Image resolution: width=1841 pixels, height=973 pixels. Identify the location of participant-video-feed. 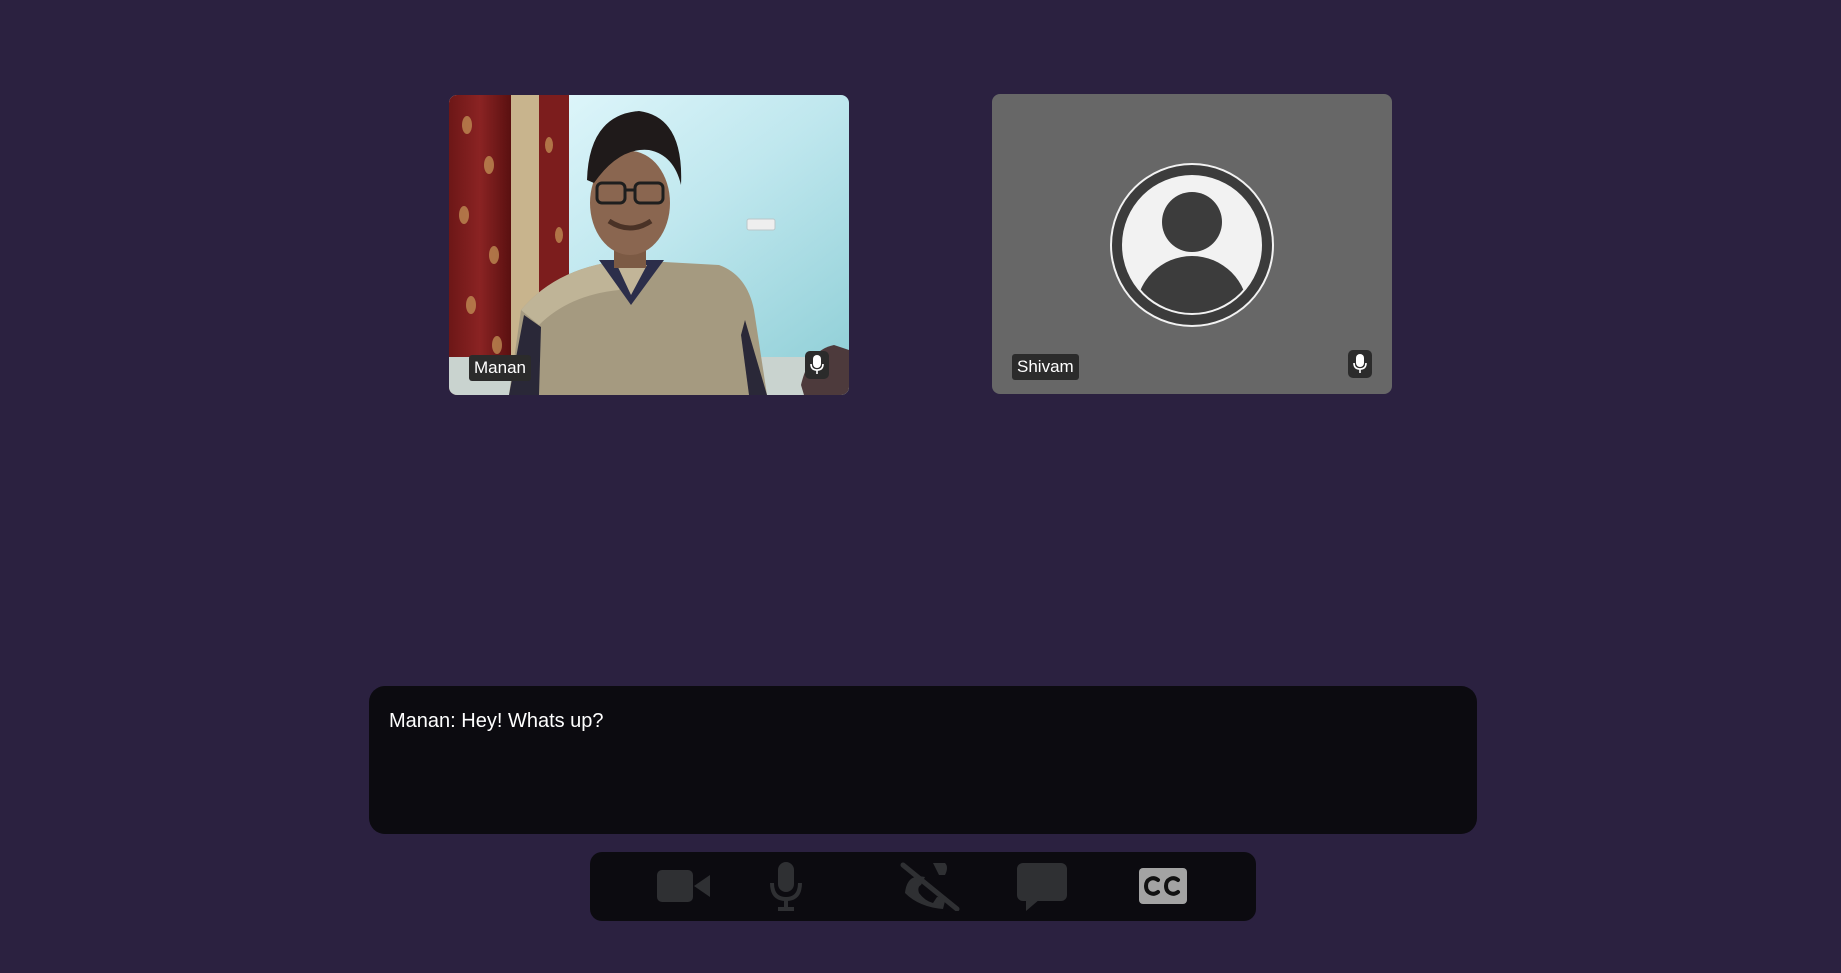
(649, 245).